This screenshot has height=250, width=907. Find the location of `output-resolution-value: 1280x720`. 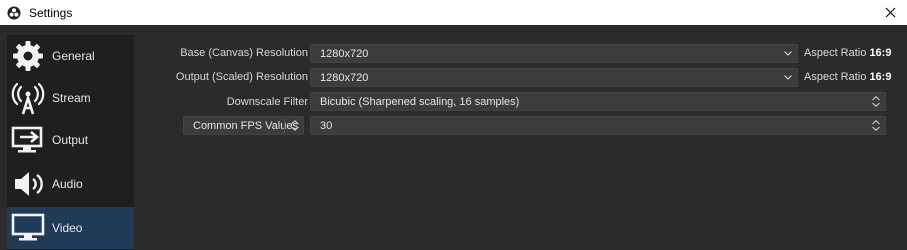

output-resolution-value: 1280x720 is located at coordinates (344, 78).